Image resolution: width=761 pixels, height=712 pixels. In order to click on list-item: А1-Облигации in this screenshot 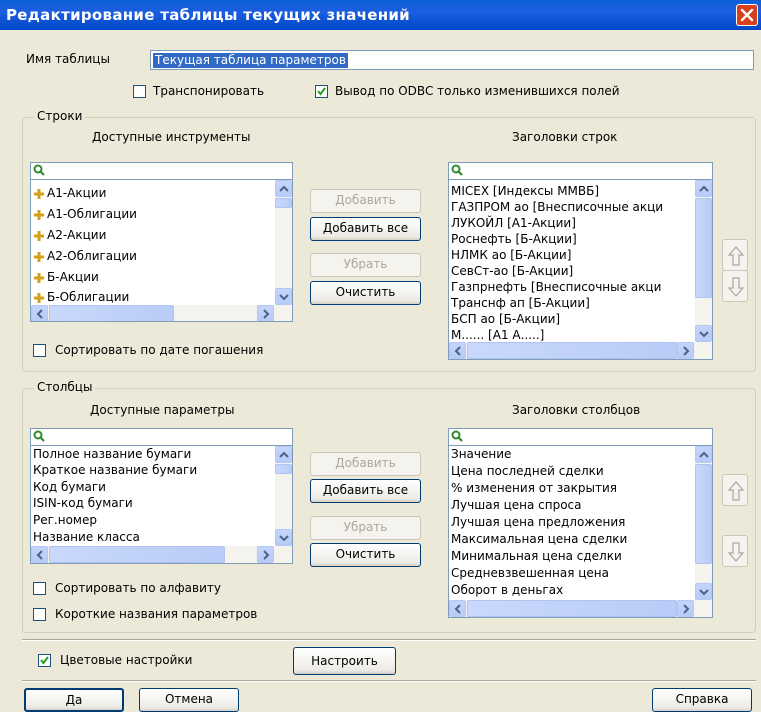, I will do `click(85, 214)`.